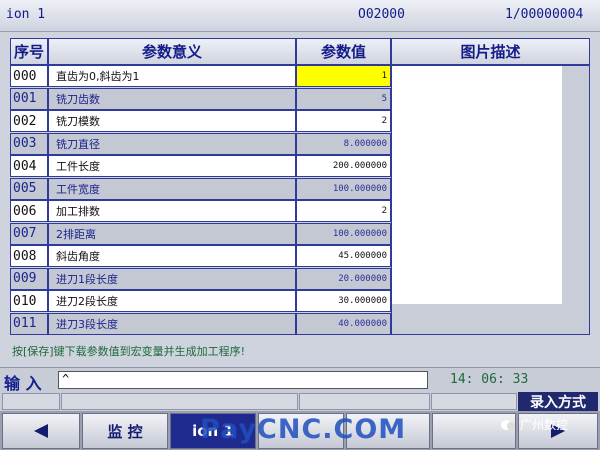  Describe the element at coordinates (489, 379) in the screenshot. I see `clock: 14: 06: 33` at that location.